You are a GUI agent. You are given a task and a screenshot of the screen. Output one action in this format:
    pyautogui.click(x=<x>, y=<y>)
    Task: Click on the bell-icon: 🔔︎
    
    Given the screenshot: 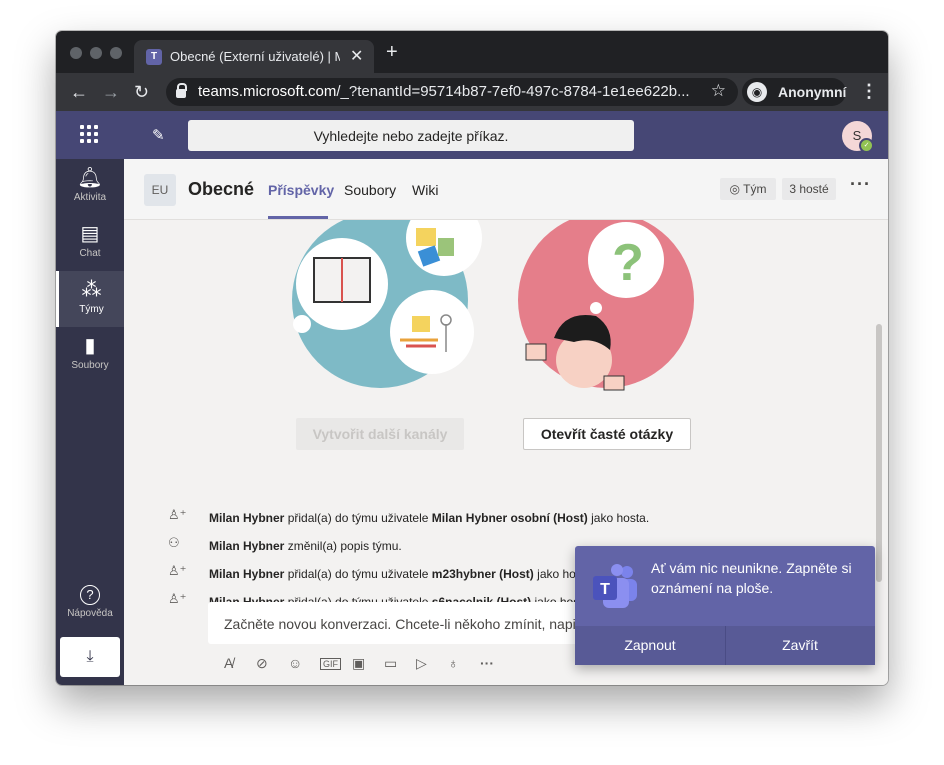 What is the action you would take?
    pyautogui.click(x=90, y=178)
    